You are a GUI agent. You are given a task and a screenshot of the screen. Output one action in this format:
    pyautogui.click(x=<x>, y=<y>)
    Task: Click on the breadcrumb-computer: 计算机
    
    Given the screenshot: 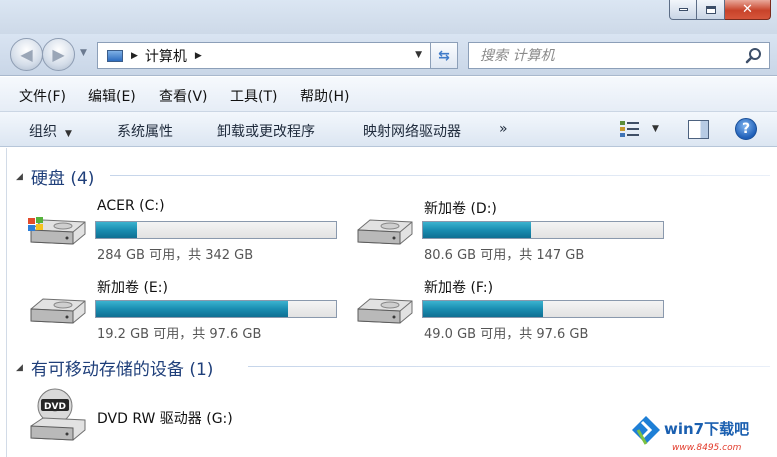 What is the action you would take?
    pyautogui.click(x=166, y=56)
    